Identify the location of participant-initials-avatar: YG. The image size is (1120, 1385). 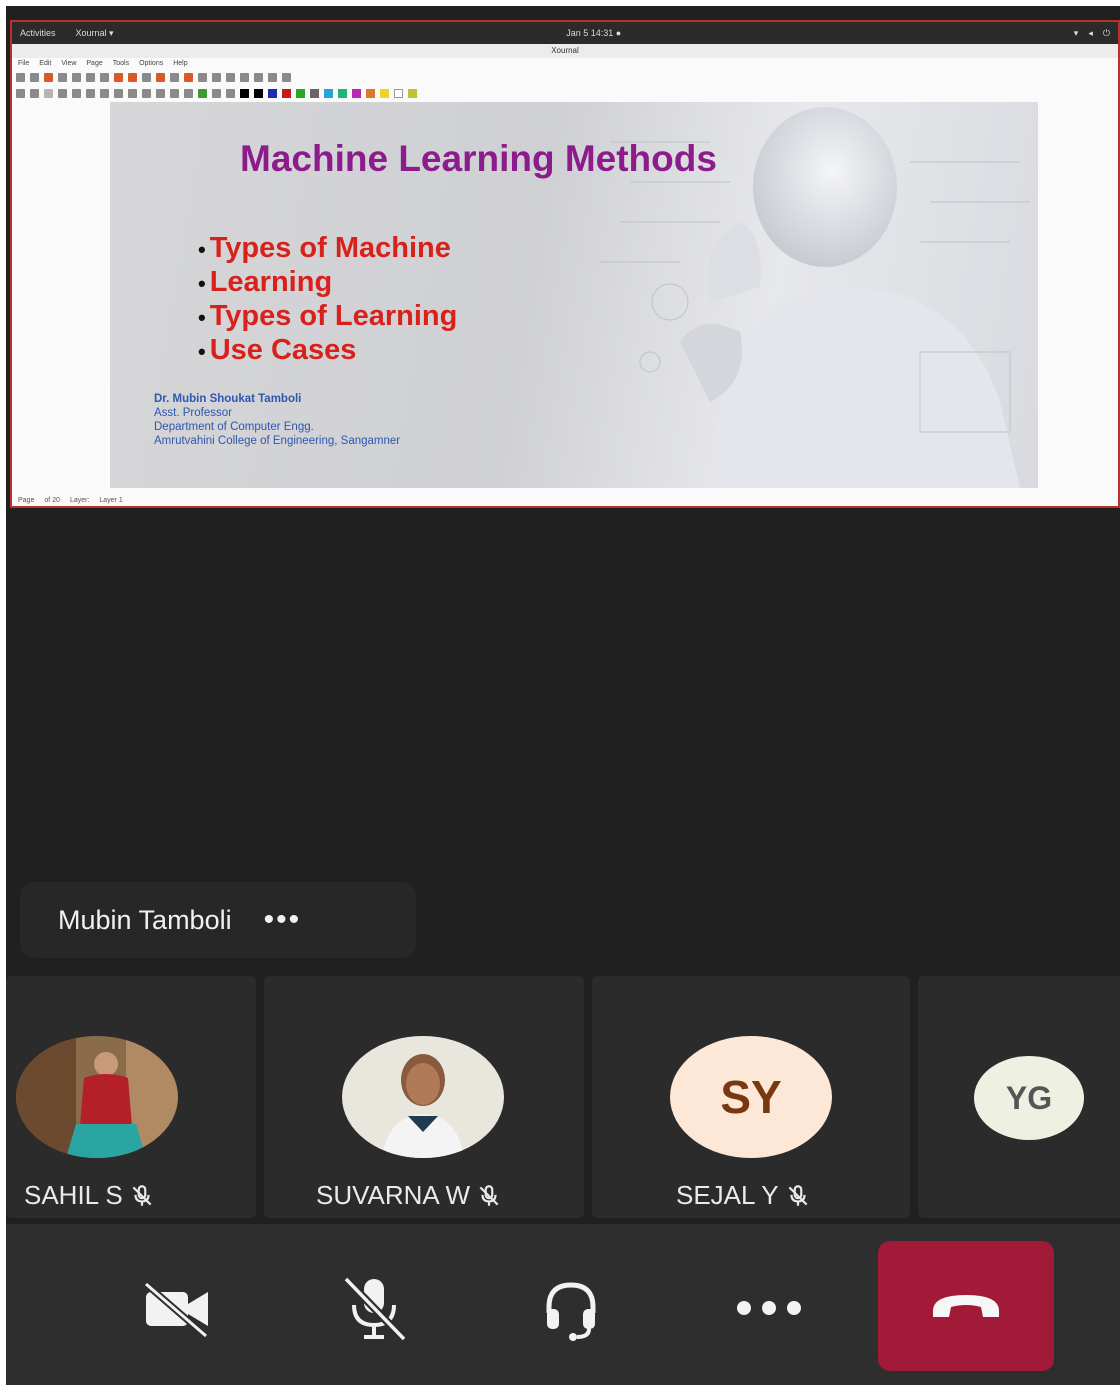
(1029, 1098).